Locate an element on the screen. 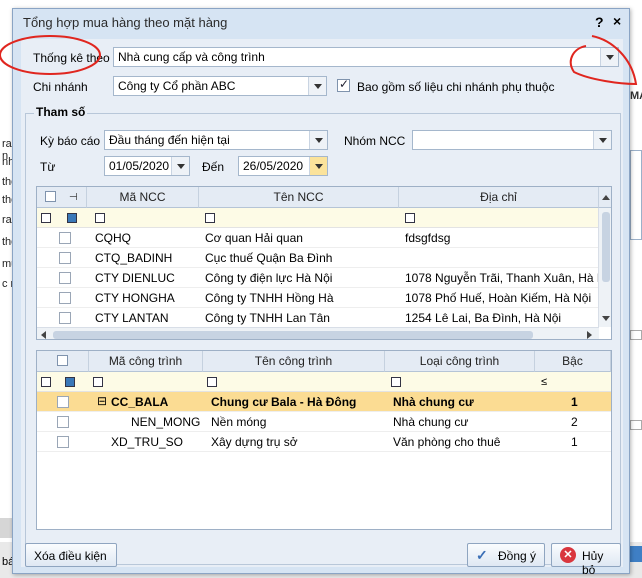  supplier-group-label: Nhóm NCC is located at coordinates (375, 141).